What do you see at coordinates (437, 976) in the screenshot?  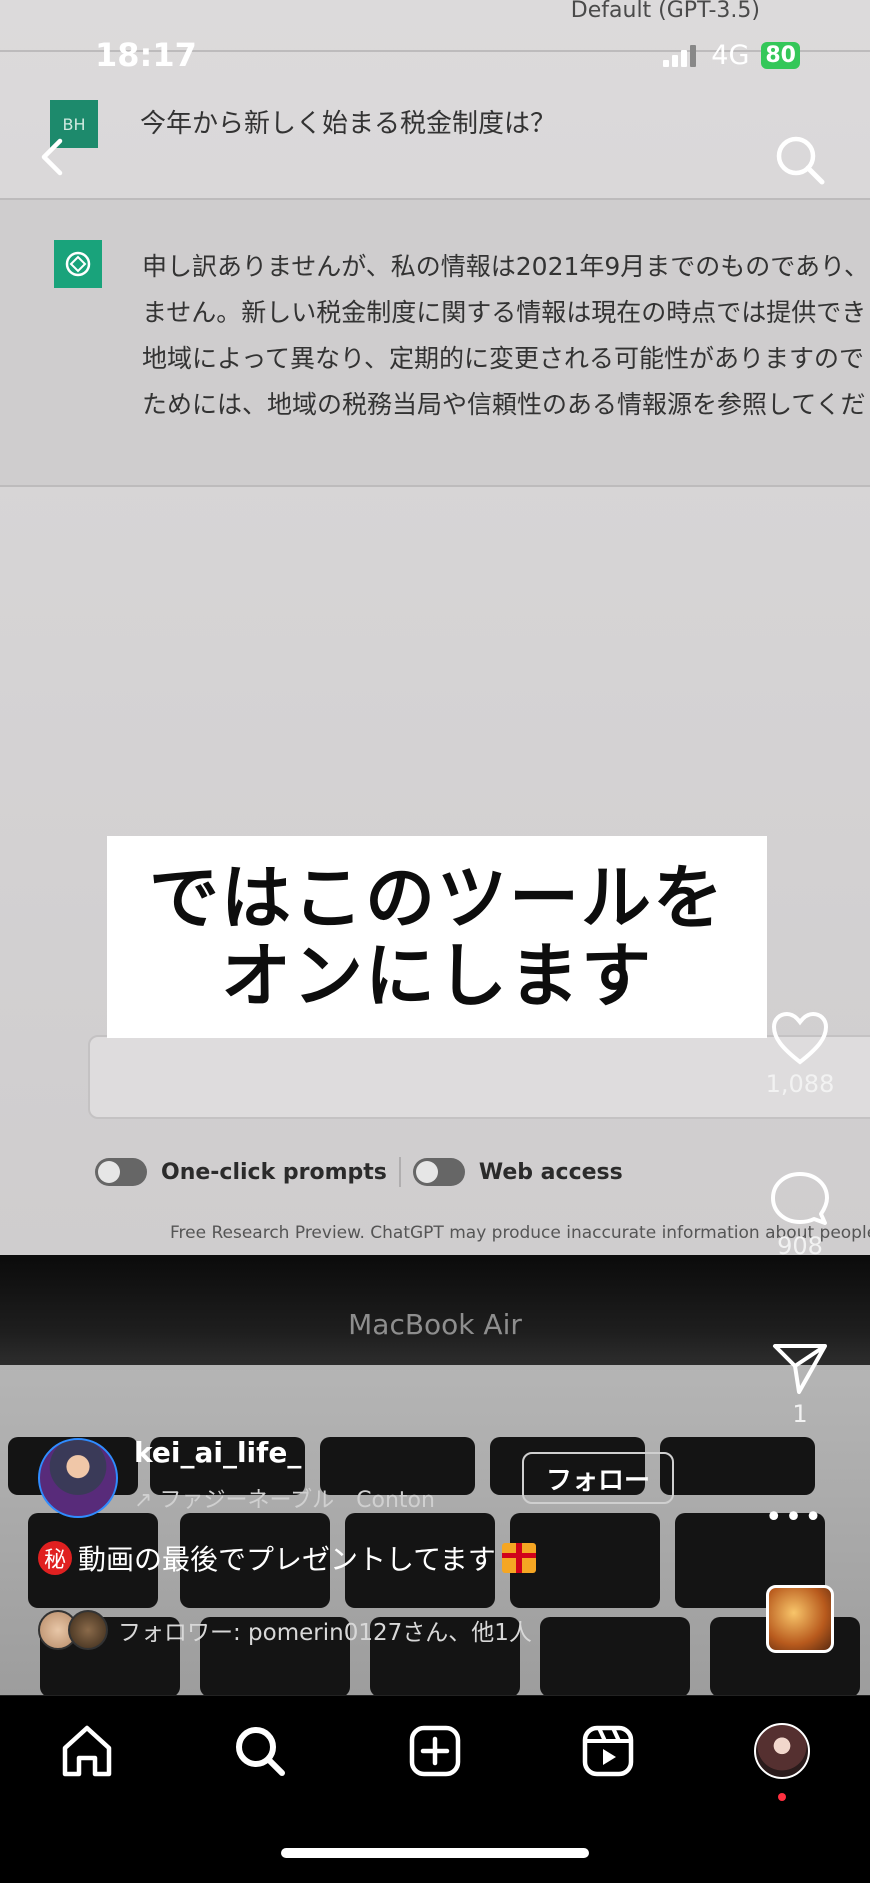 I see `caption-line: オンにします` at bounding box center [437, 976].